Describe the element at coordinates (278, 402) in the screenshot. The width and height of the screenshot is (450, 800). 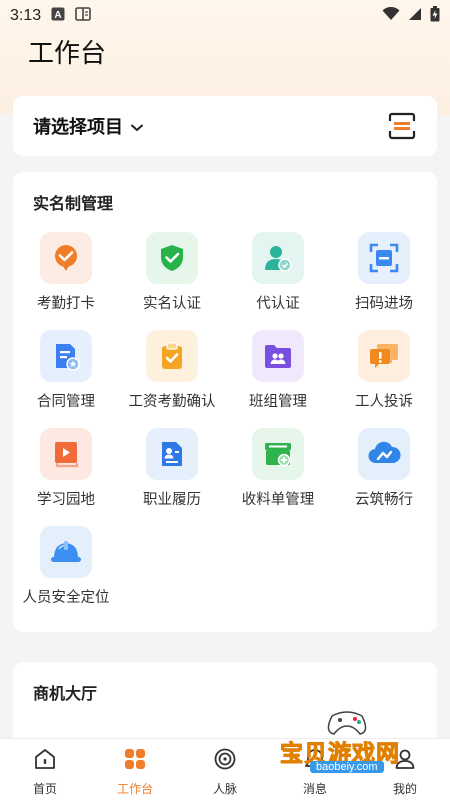
I see `feature-tile-label: 班组管理` at that location.